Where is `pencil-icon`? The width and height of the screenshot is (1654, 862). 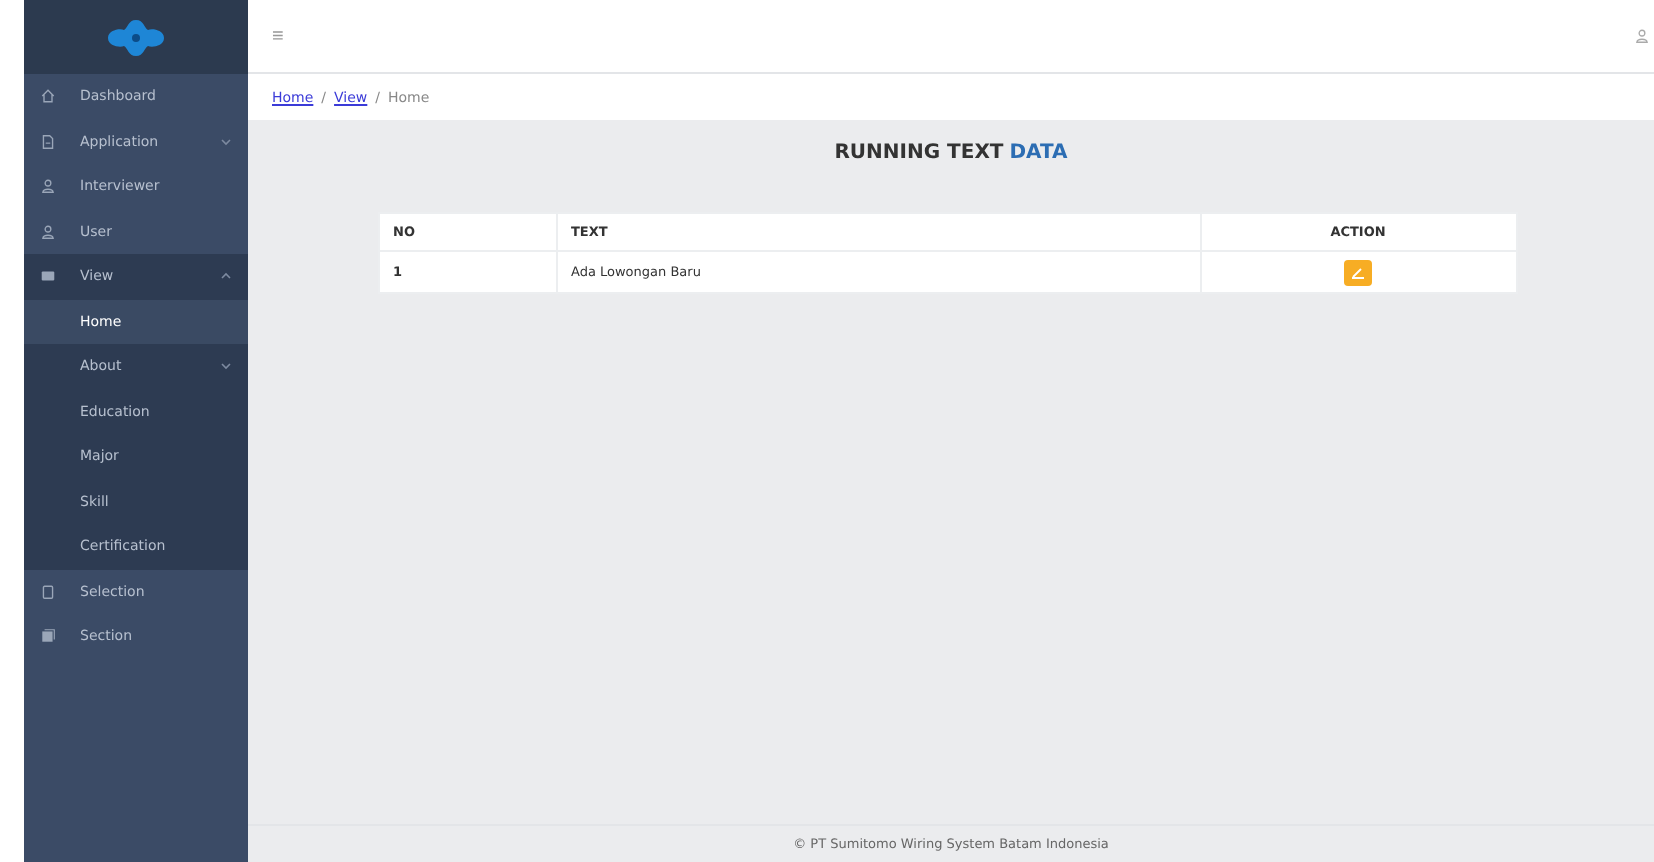 pencil-icon is located at coordinates (1358, 272).